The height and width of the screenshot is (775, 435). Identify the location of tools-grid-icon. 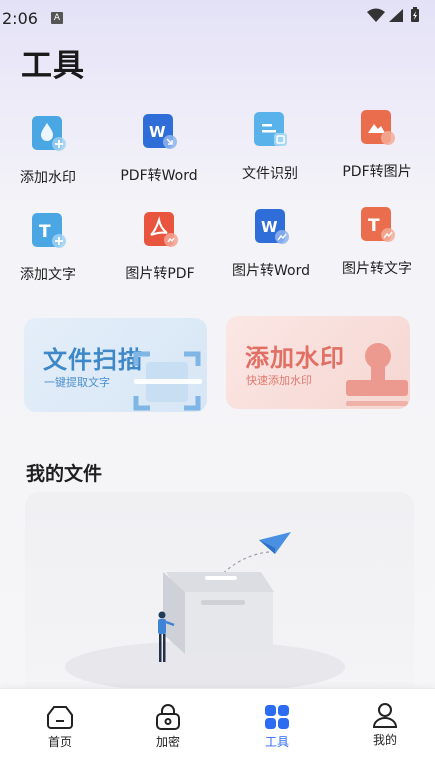
(277, 717).